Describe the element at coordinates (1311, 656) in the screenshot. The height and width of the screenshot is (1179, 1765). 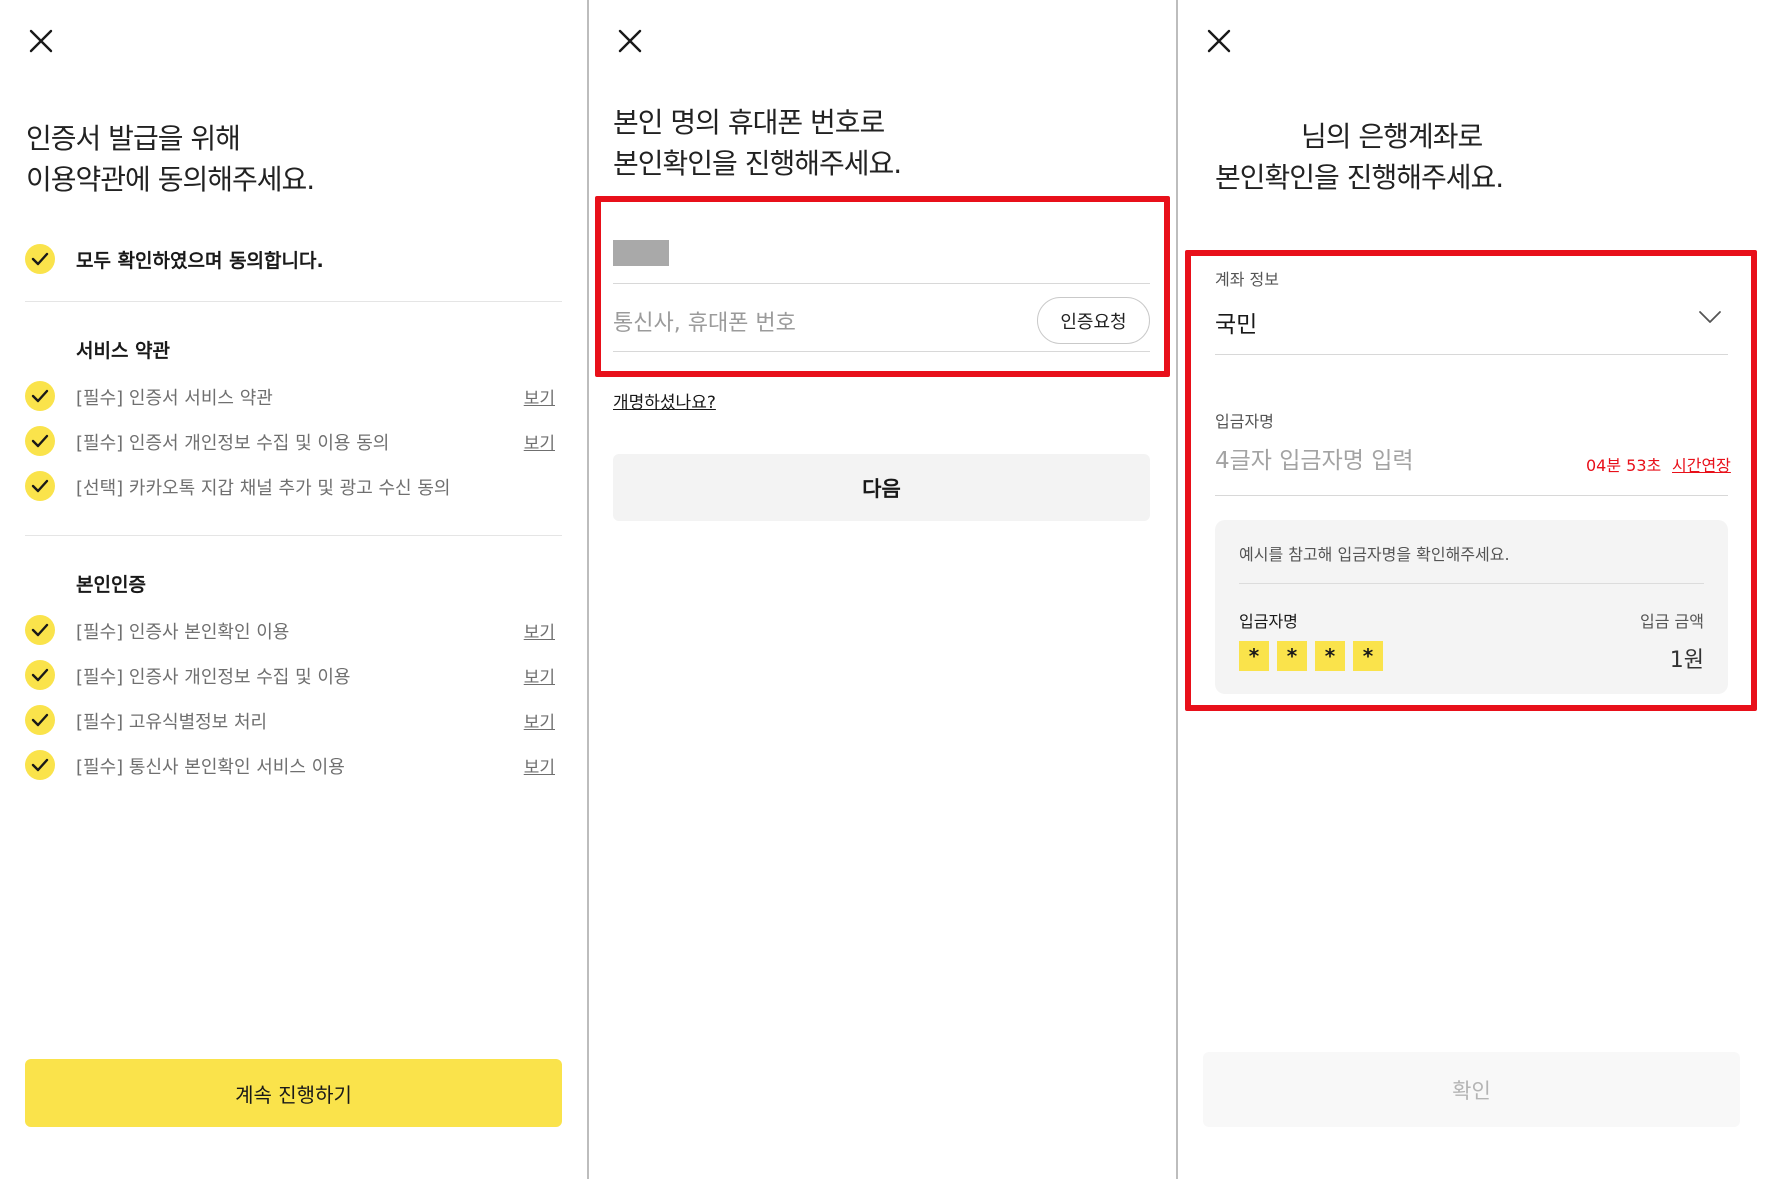
I see `masked-name-boxes: * * * *` at that location.